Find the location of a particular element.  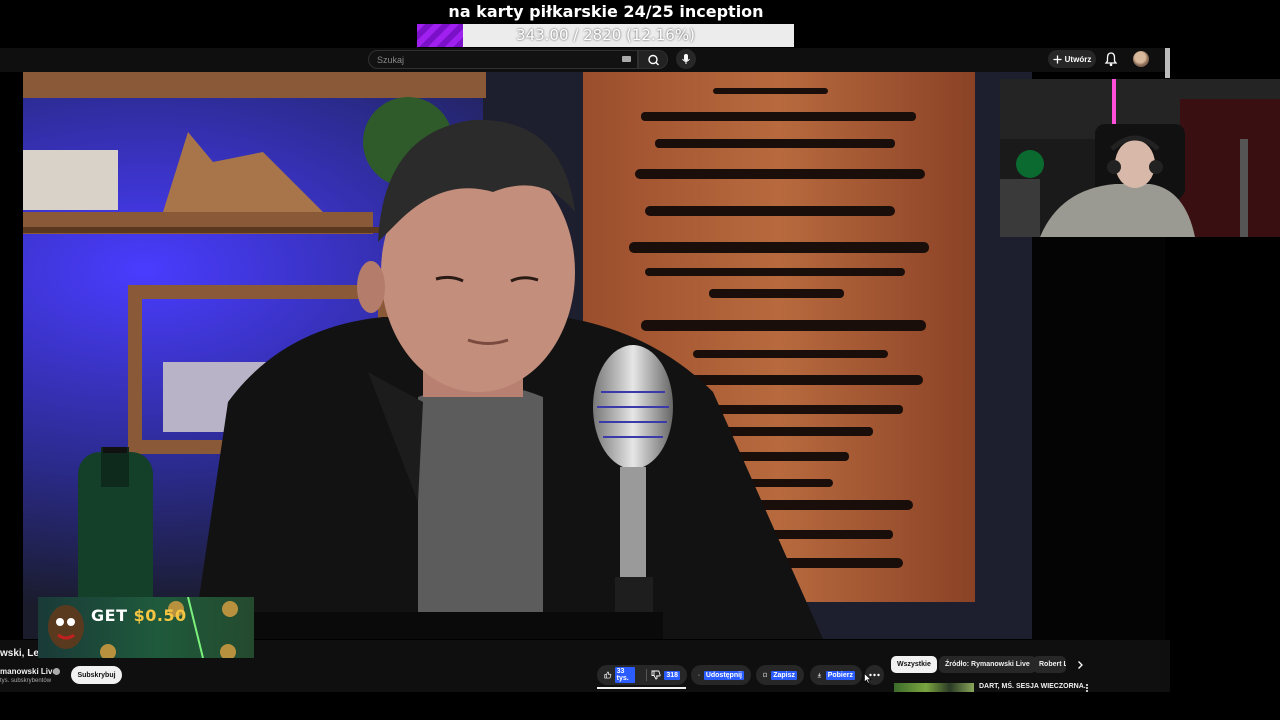

goal-progress-bar: 343.00 / 2820 (12.16%) is located at coordinates (605, 35).